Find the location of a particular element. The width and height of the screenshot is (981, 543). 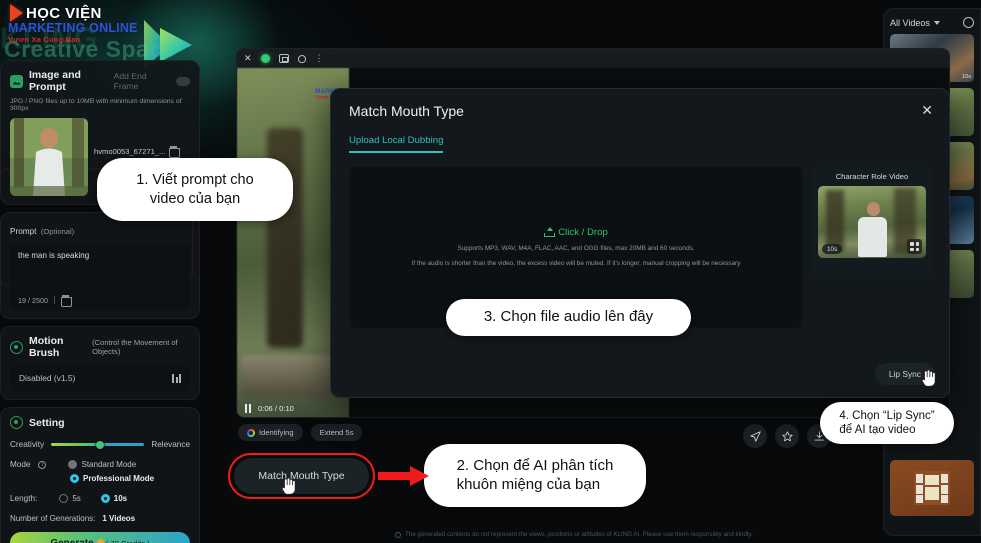

chip-extend-label: Extend 5s is located at coordinates (336, 432).